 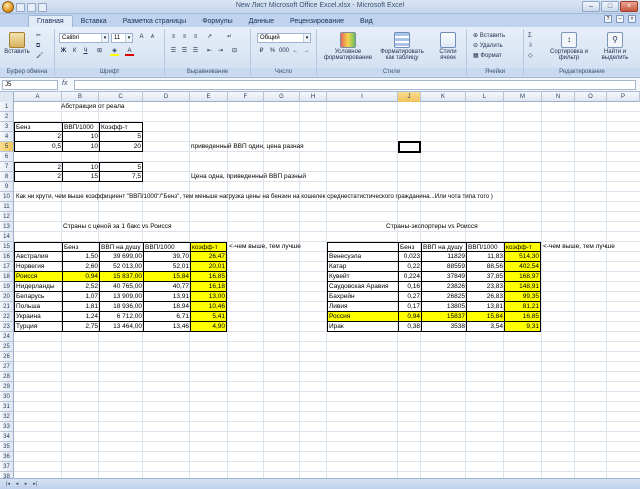 What do you see at coordinates (38, 46) in the screenshot?
I see `copy-icon: ⧉` at bounding box center [38, 46].